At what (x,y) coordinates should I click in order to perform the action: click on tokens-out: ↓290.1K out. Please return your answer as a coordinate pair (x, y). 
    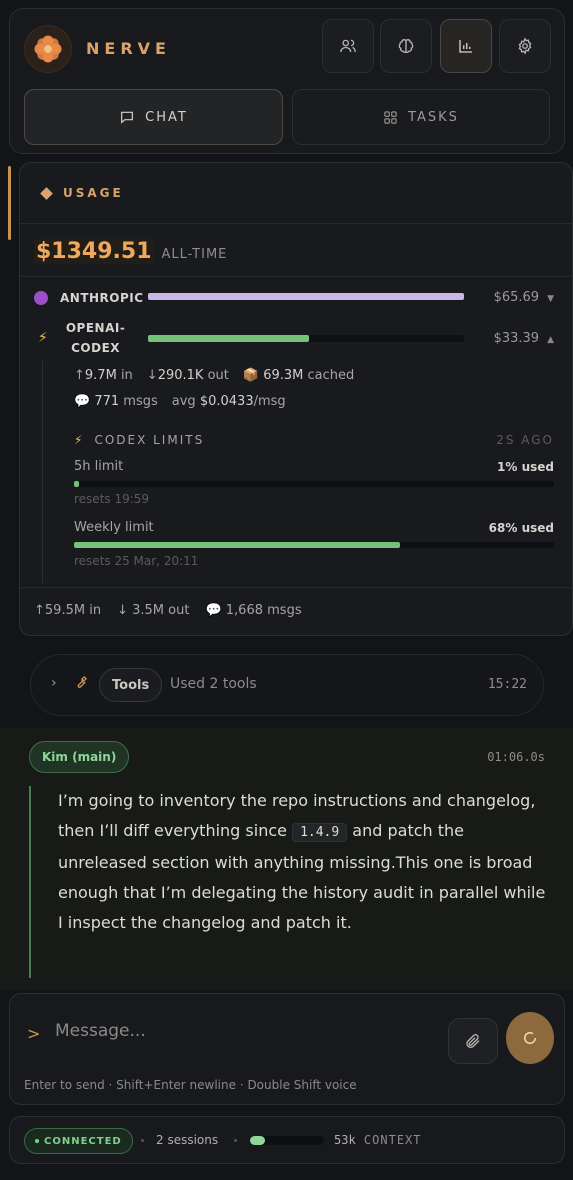
    Looking at the image, I should click on (188, 375).